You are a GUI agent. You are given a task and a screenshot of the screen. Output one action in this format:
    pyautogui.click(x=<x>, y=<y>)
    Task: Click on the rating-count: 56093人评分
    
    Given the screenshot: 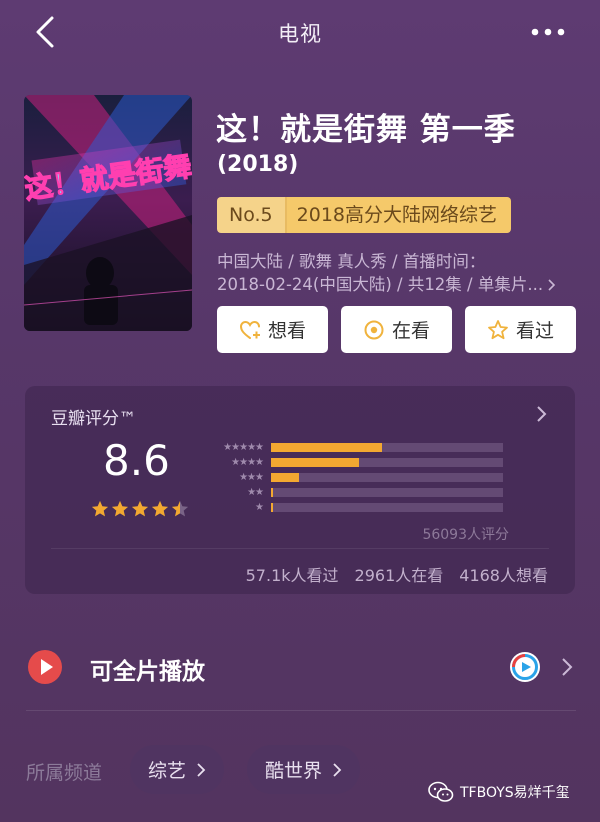 What is the action you would take?
    pyautogui.click(x=465, y=535)
    